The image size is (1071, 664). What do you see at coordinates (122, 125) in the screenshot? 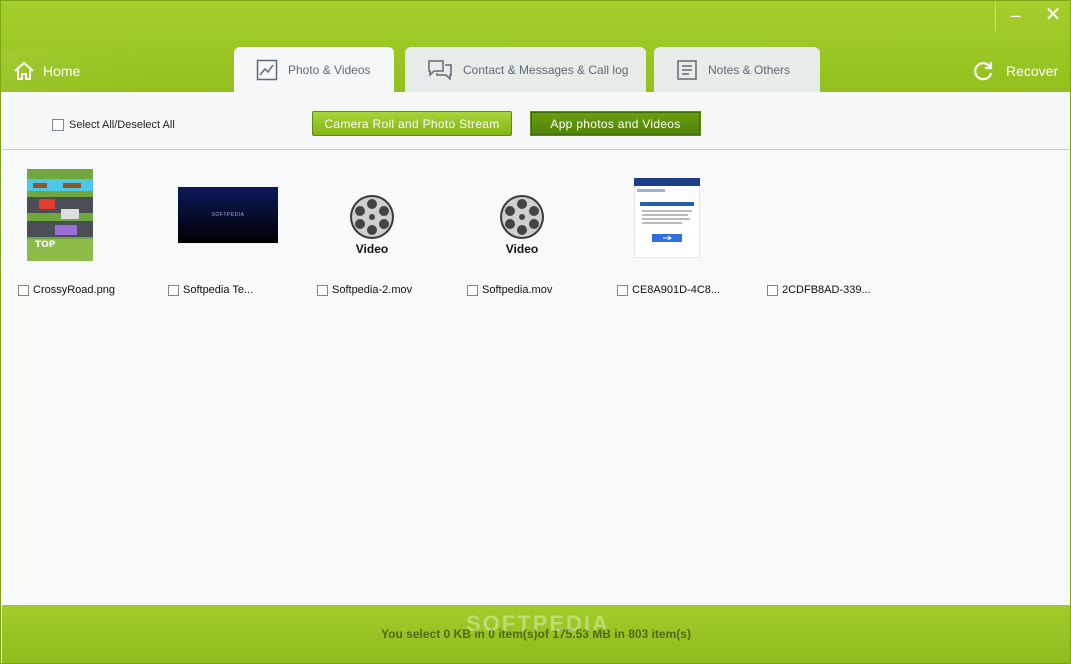
I see `select-all-label: Select All/Deselect All` at bounding box center [122, 125].